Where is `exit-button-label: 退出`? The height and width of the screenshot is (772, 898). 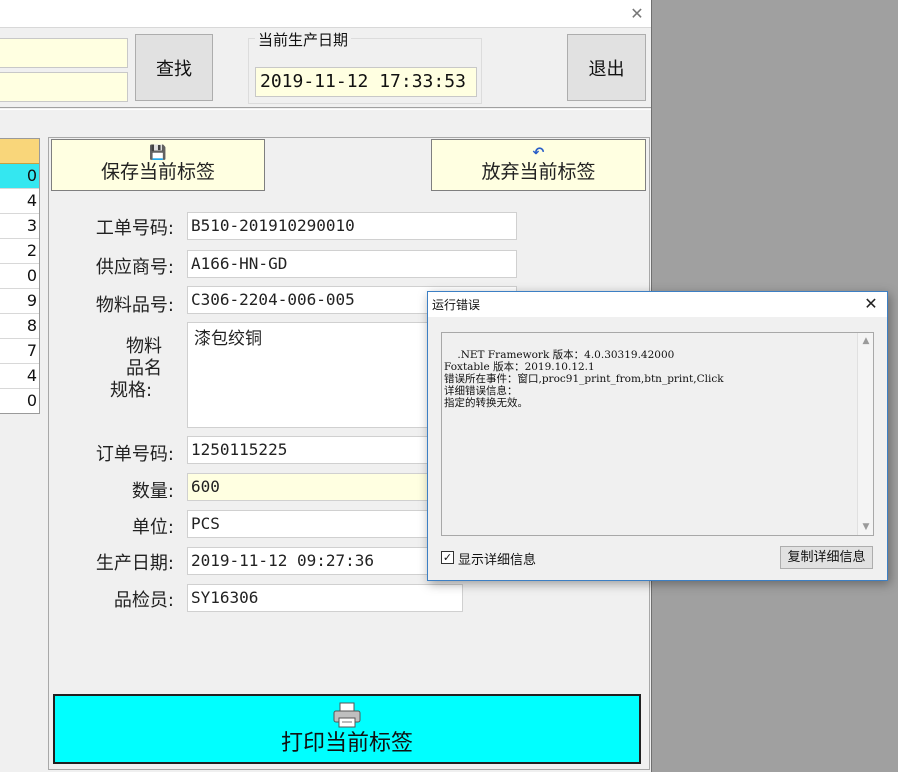
exit-button-label: 退出 is located at coordinates (606, 69).